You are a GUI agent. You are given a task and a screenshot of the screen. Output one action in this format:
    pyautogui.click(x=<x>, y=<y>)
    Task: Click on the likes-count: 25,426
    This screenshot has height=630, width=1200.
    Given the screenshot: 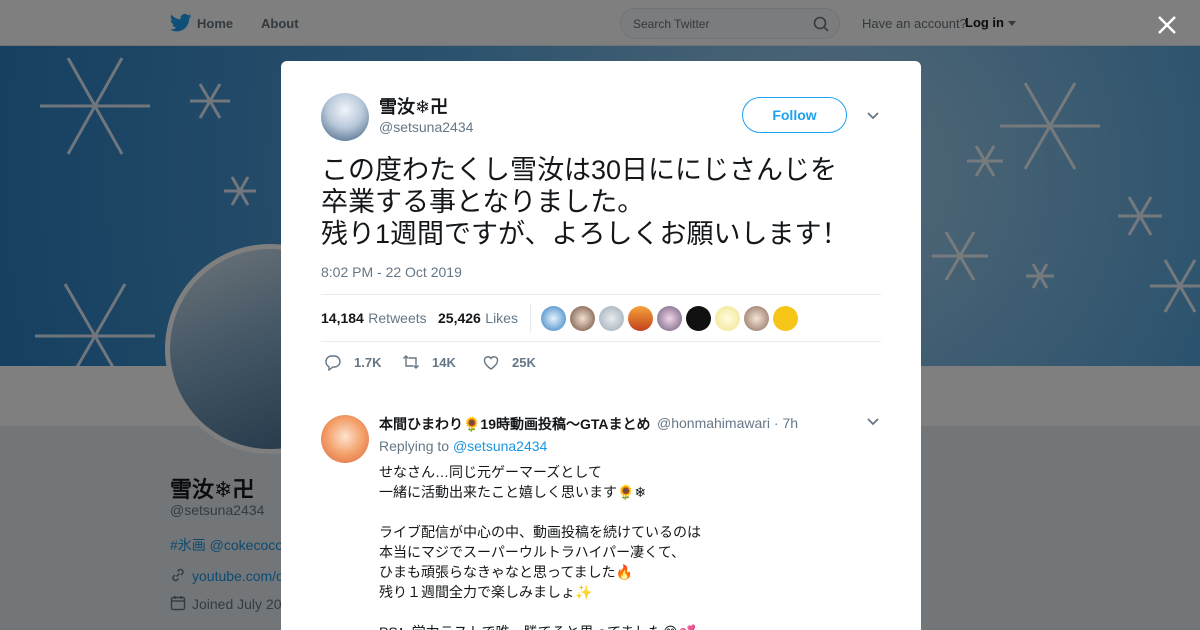 What is the action you would take?
    pyautogui.click(x=459, y=318)
    